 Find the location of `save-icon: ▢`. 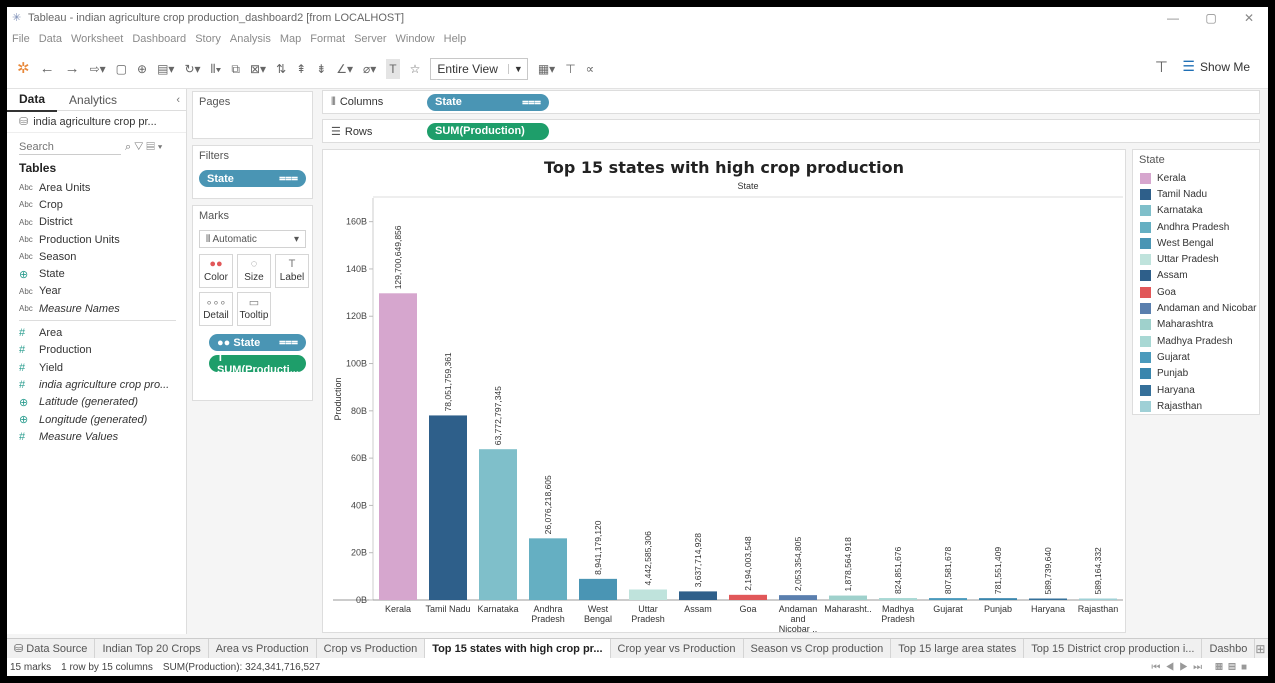

save-icon: ▢ is located at coordinates (121, 69).